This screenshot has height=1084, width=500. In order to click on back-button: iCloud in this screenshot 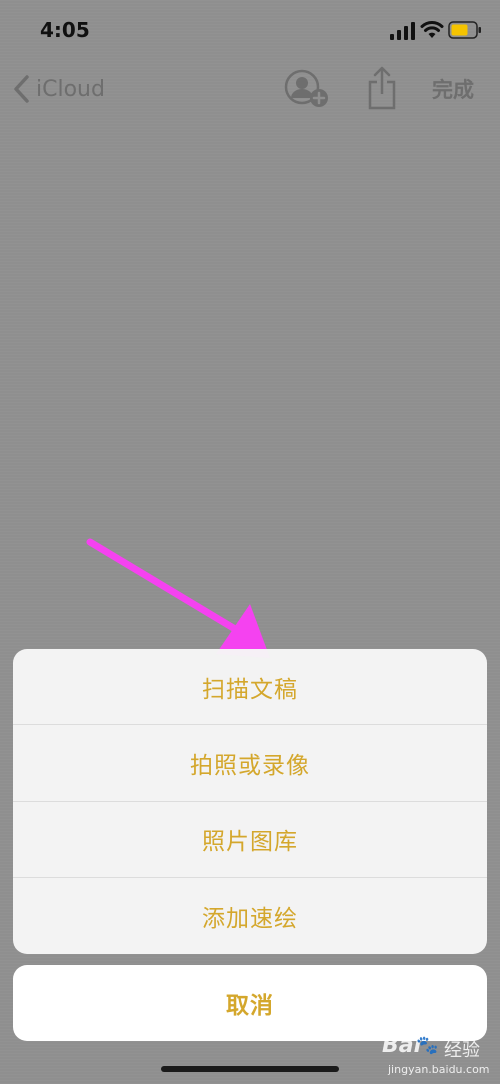, I will do `click(58, 89)`.